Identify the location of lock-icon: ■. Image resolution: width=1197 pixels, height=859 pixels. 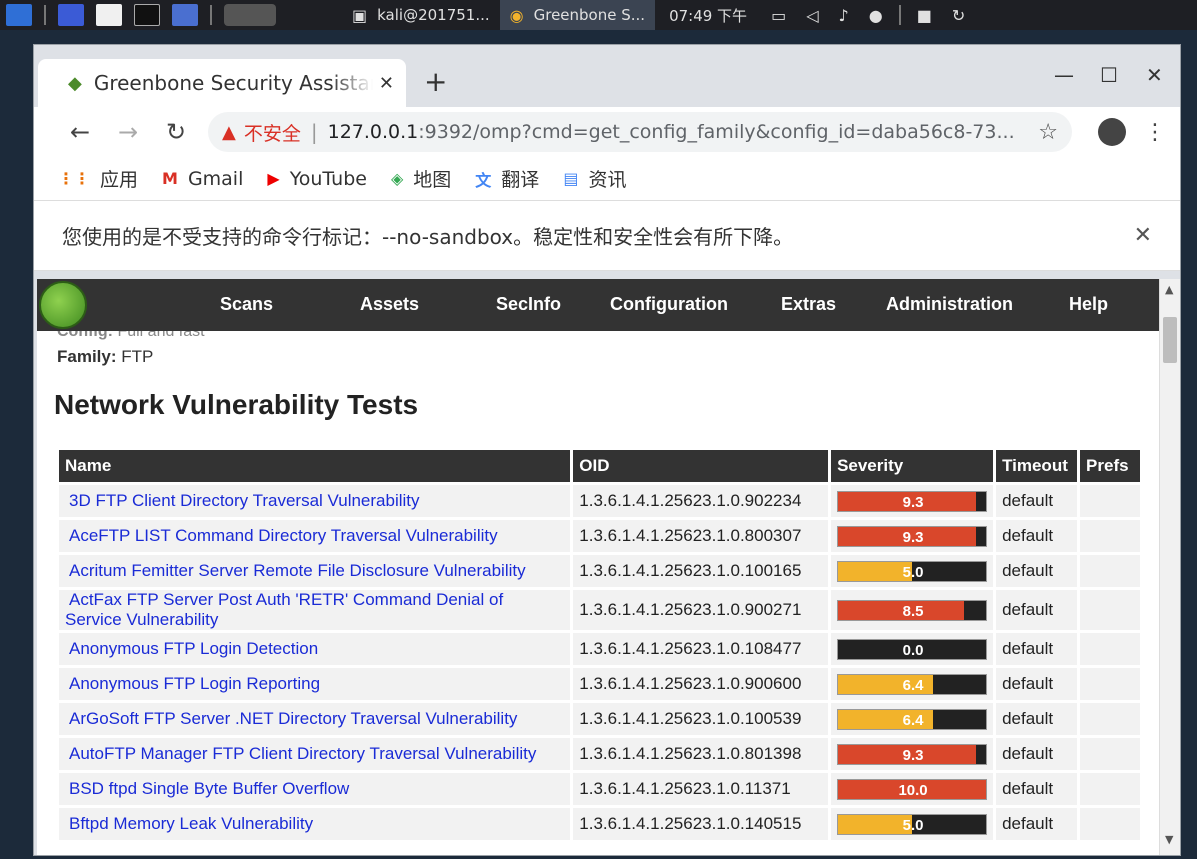
(924, 15).